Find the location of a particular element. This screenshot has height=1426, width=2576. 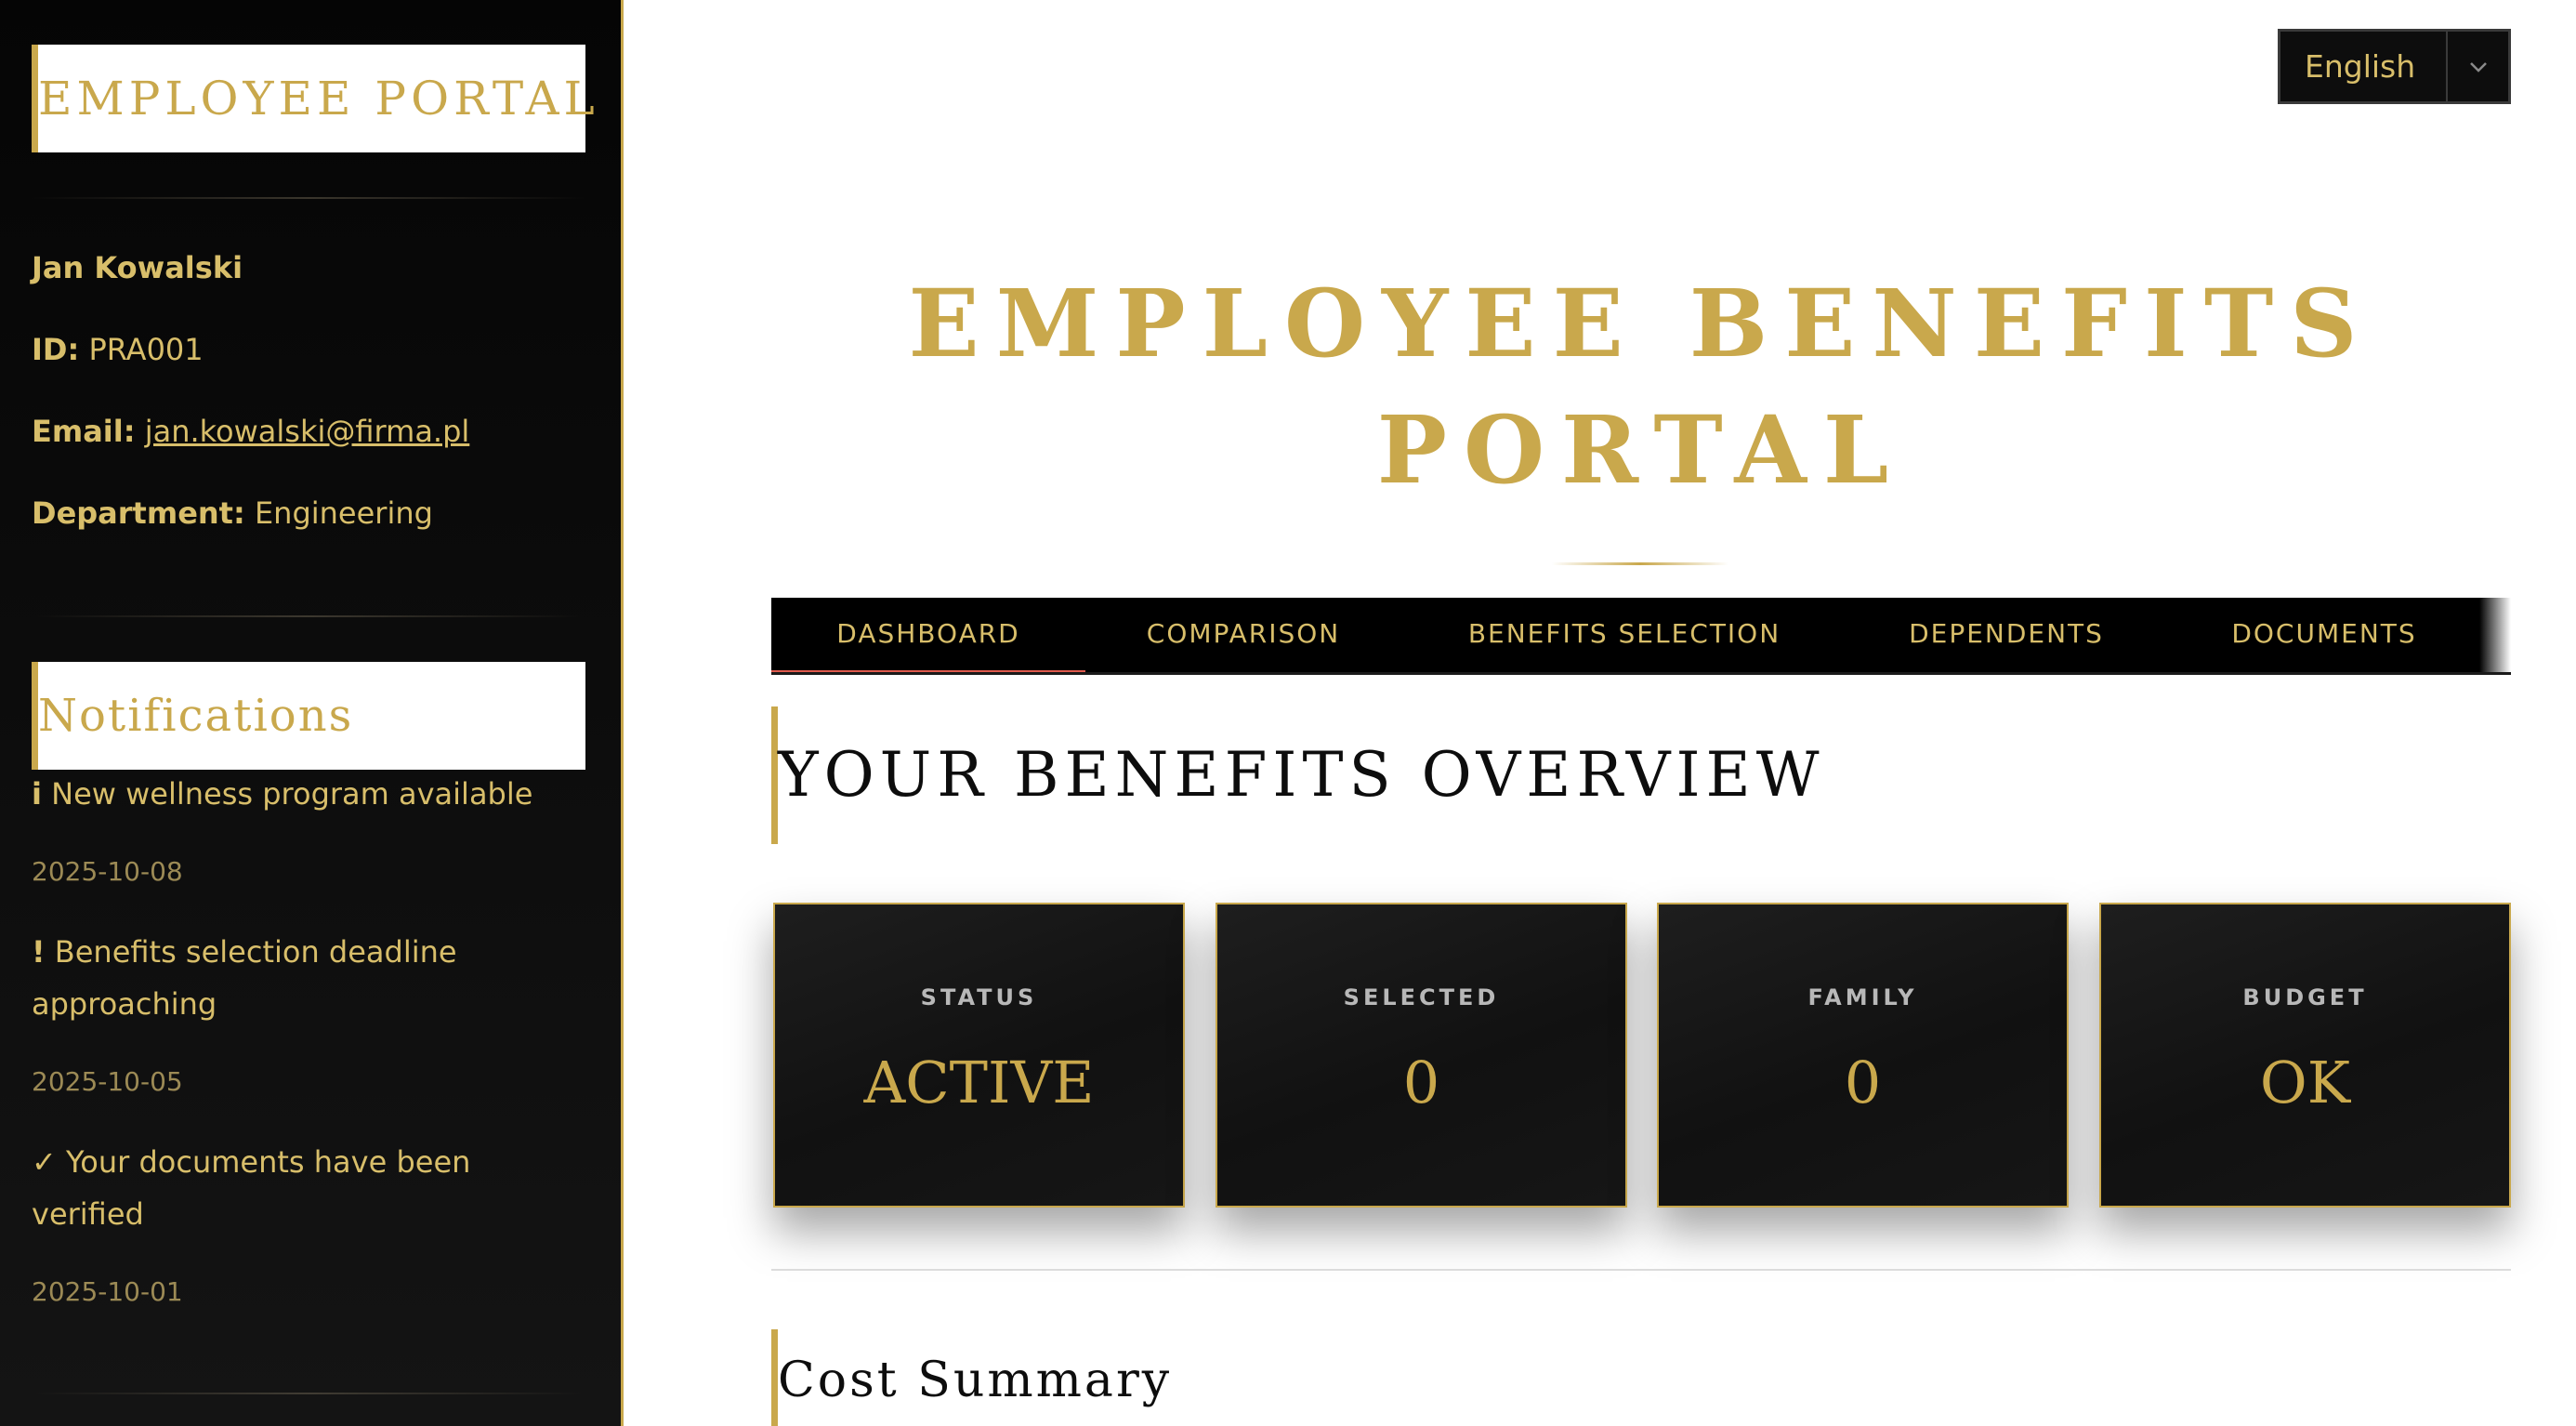

cost-summary-heading: Cost Summary is located at coordinates (971, 1377).